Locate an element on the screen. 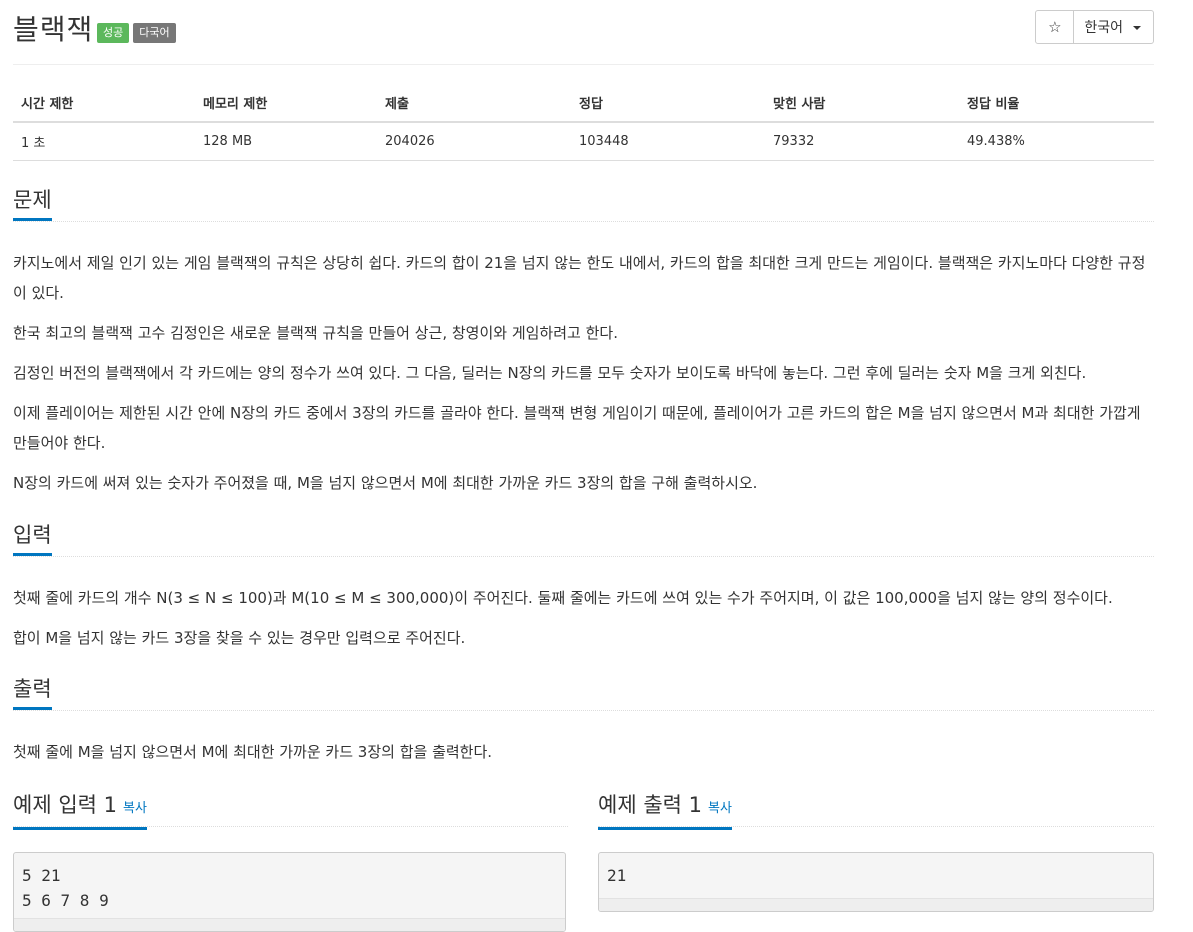 The image size is (1193, 932). page-header: 블랙잭 성공 다국어 ☆ 한국어 is located at coordinates (583, 32).